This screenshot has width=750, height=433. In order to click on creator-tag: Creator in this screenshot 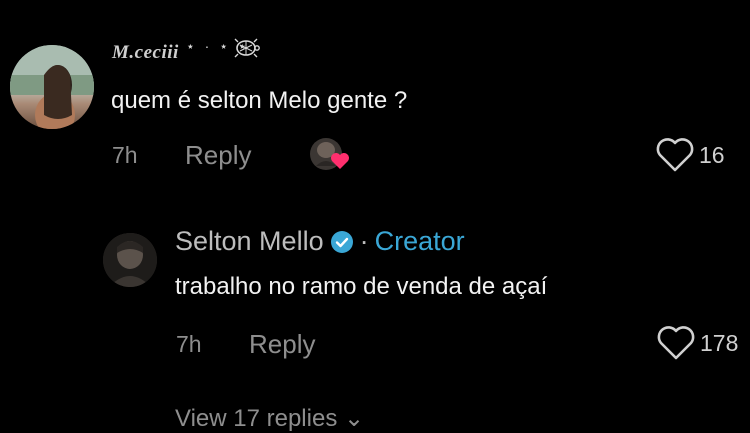, I will do `click(419, 241)`.